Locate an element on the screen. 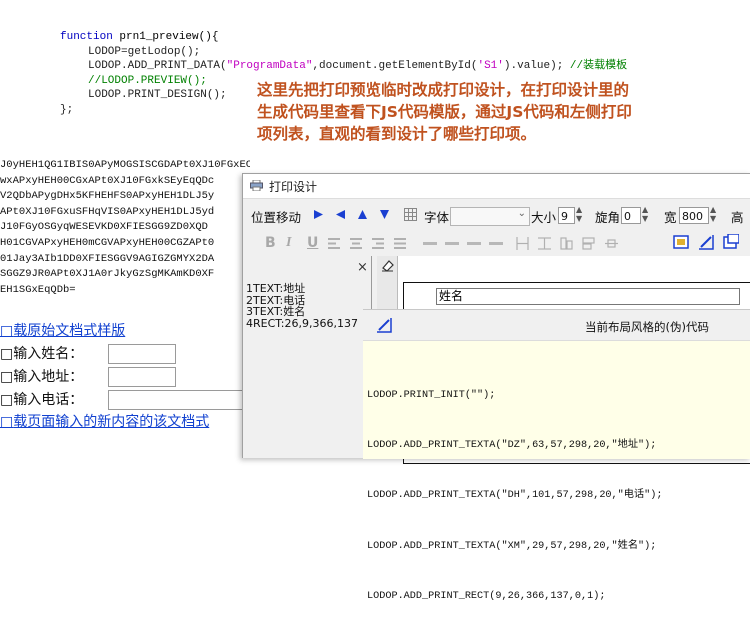  line-dash-icon is located at coordinates (452, 243).